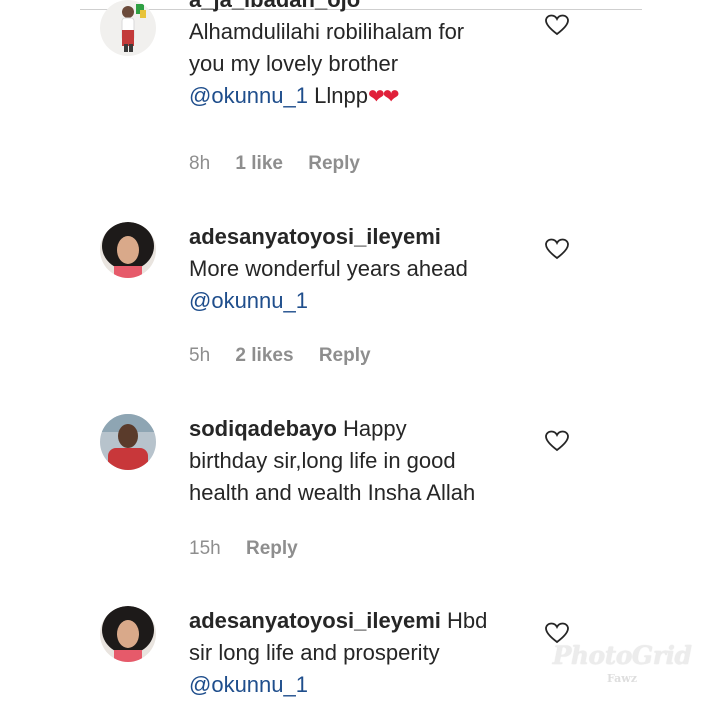  What do you see at coordinates (274, 6) in the screenshot?
I see `comment-username: a_ja_ibadan_ojo` at bounding box center [274, 6].